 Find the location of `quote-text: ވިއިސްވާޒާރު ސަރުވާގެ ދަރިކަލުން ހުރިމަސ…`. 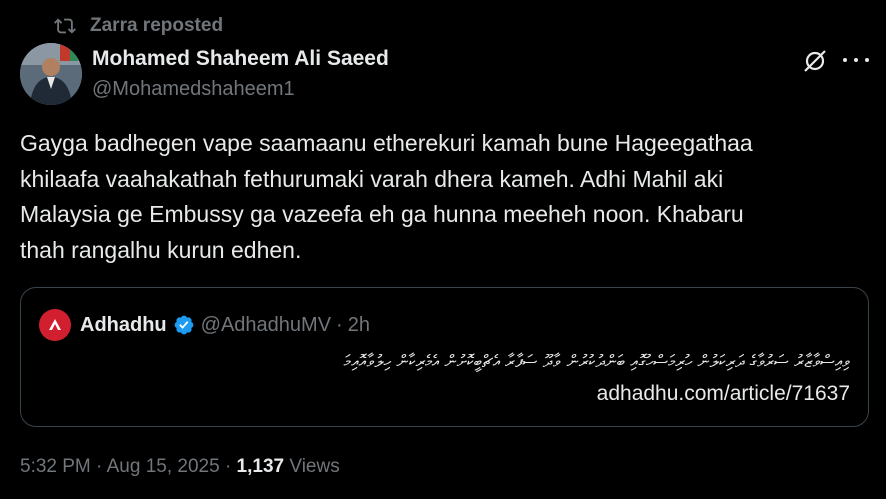

quote-text: ވިއިސްވާޒާރު ސަރުވާގެ ދަރިކަލުން ހުރިމަސ… is located at coordinates (596, 362).